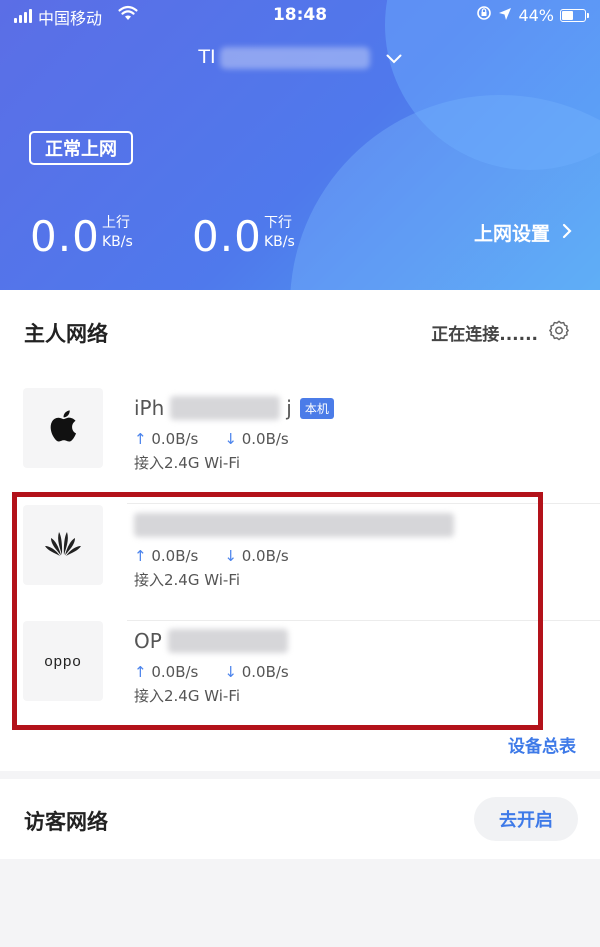 The image size is (600, 947). What do you see at coordinates (278, 223) in the screenshot?
I see `download-label: 下行` at bounding box center [278, 223].